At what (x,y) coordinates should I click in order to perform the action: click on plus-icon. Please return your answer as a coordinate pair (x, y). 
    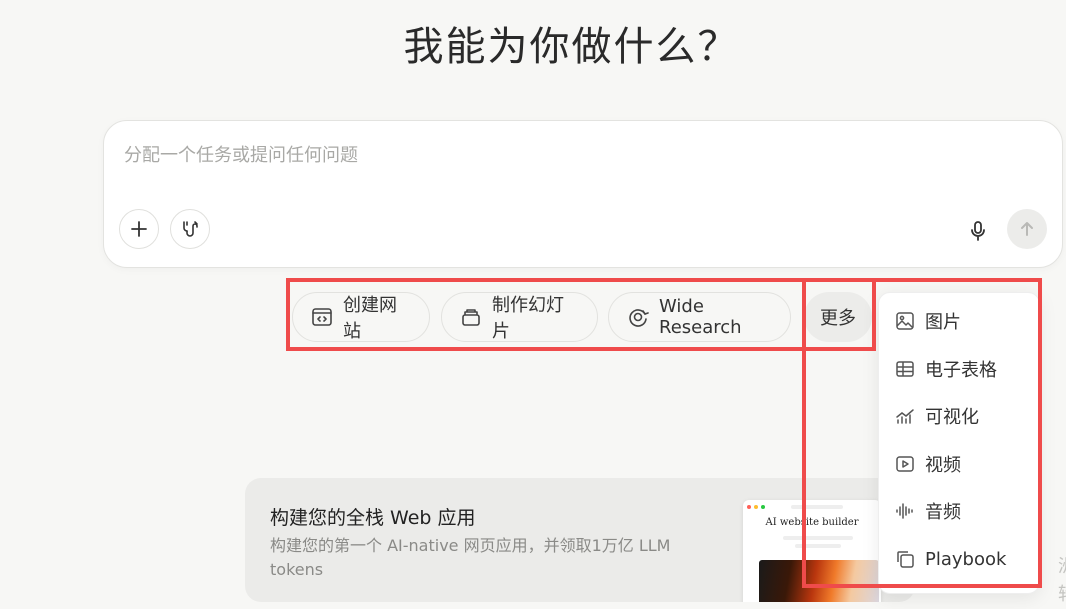
    Looking at the image, I should click on (139, 229).